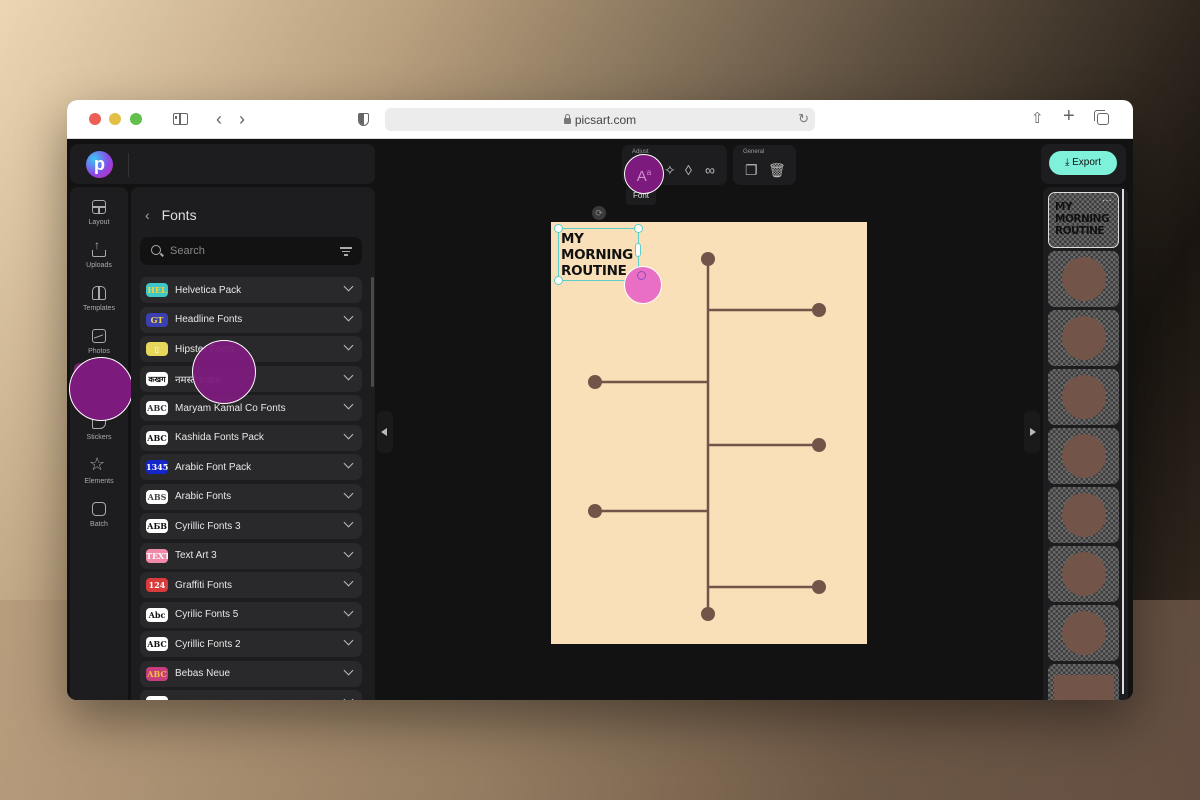  I want to click on font-pack-item: TEXT ART Text Art 3, so click(251, 555).